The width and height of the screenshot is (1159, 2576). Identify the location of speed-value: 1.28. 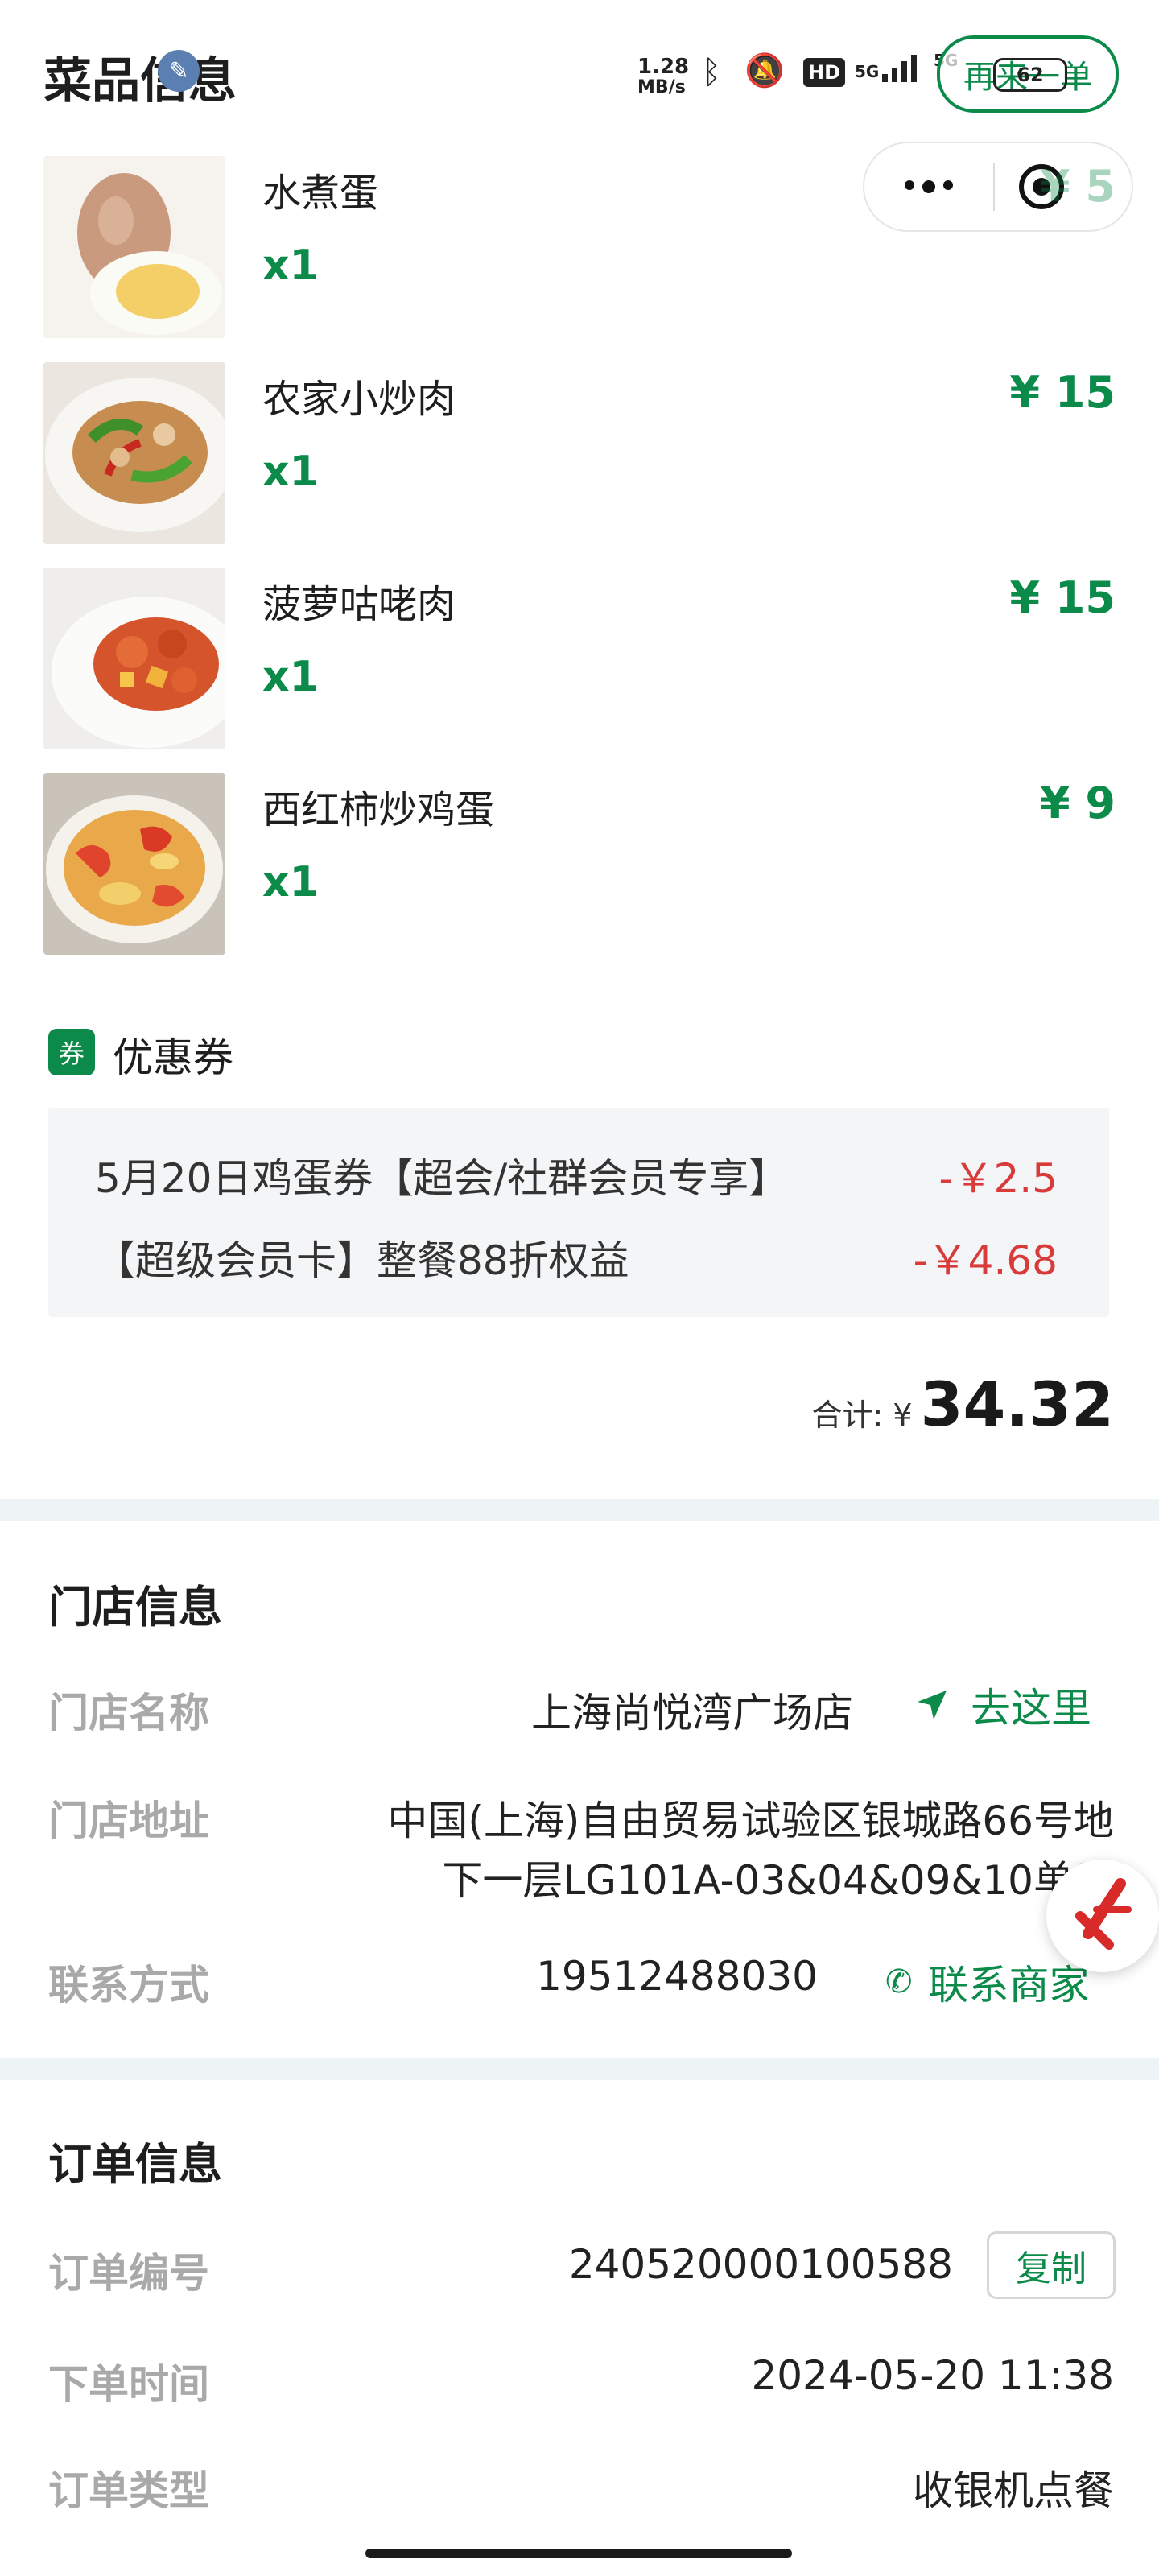
(663, 67).